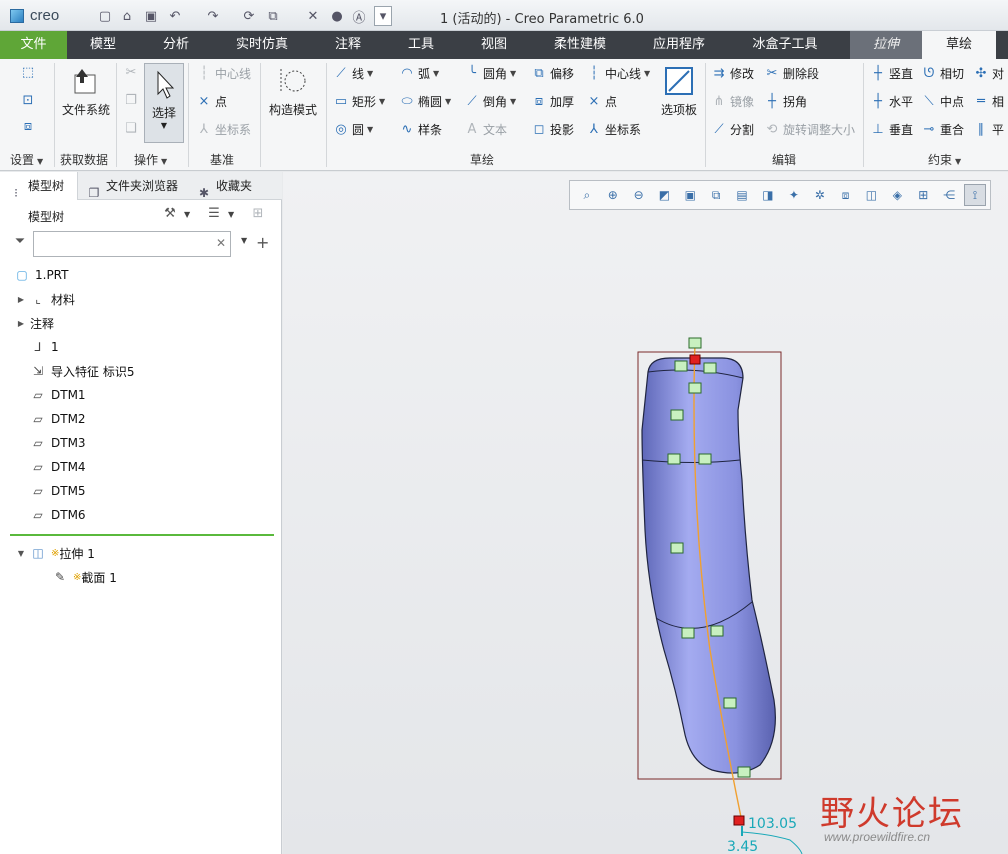  I want to click on tree-node-dtm4: ▱ DTM4, so click(55, 467).